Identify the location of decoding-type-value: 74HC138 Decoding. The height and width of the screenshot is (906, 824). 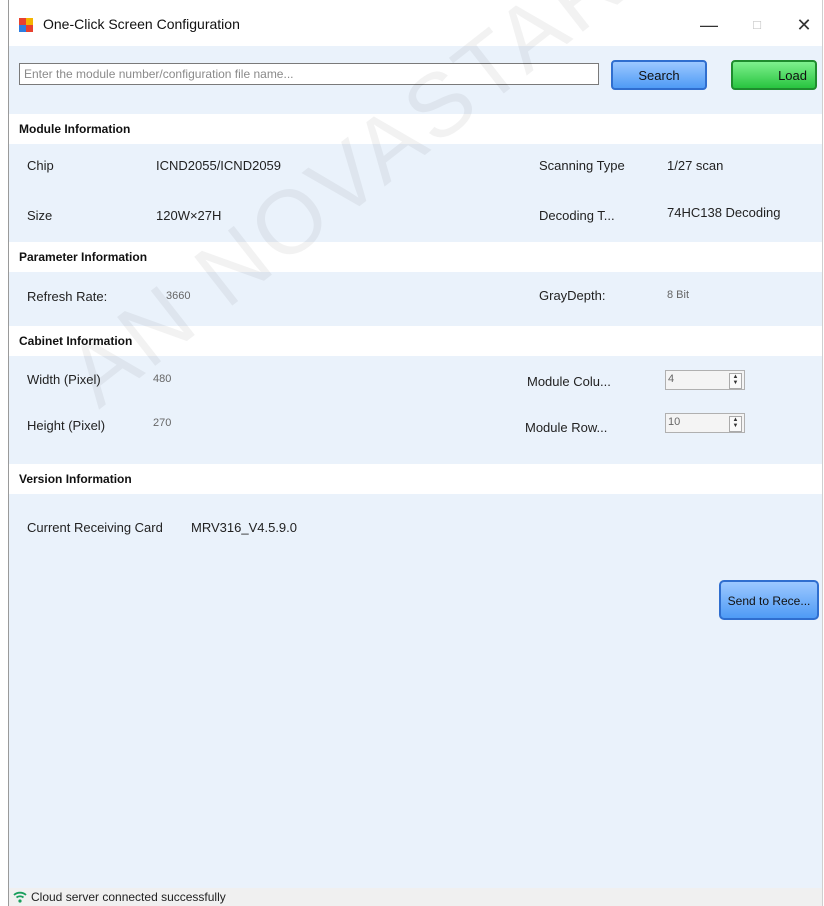
(724, 212).